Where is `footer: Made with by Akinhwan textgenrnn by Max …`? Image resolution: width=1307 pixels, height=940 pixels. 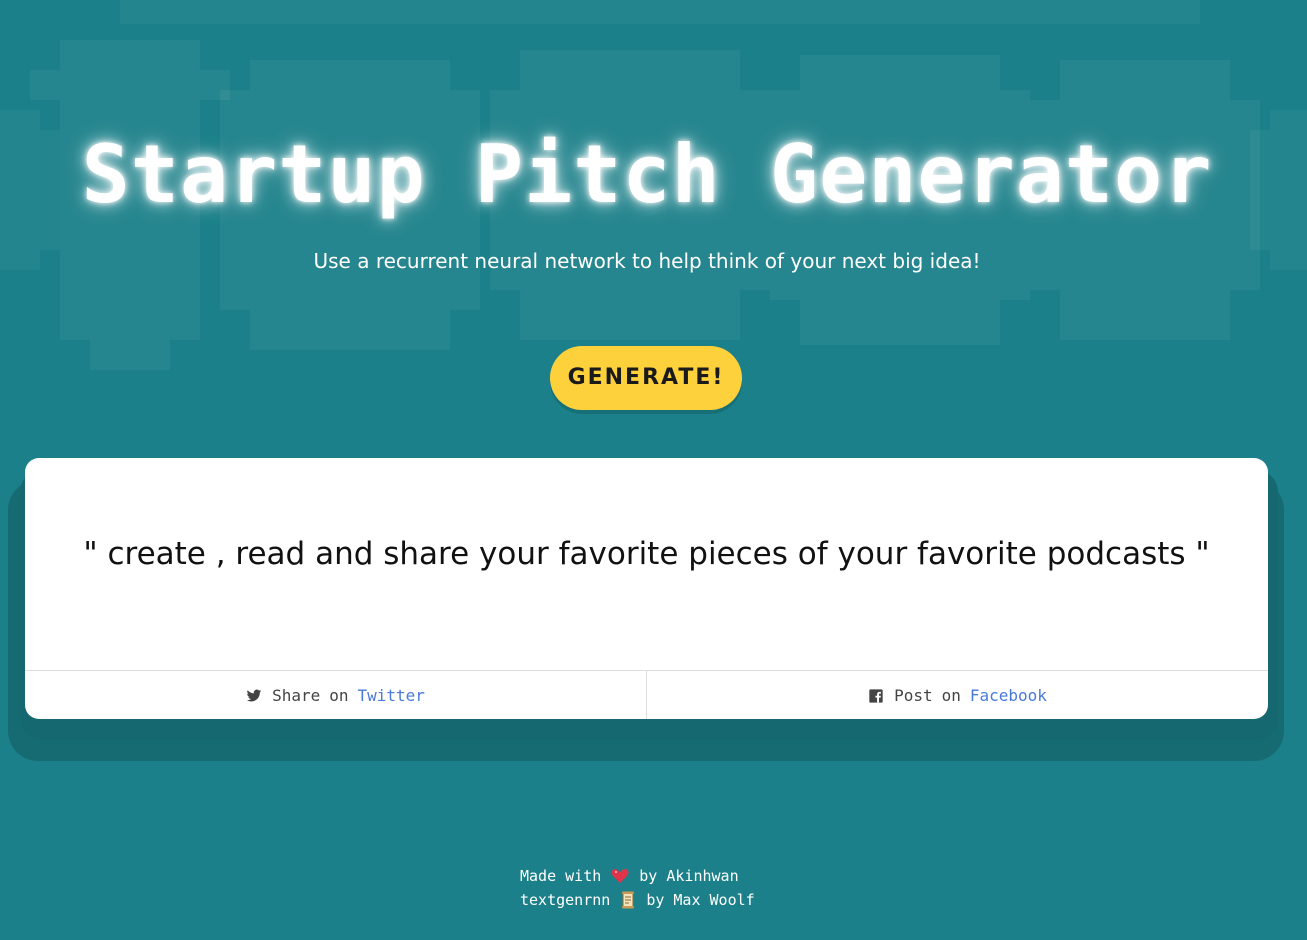
footer: Made with by Akinhwan textgenrnn by Max … is located at coordinates (637, 888).